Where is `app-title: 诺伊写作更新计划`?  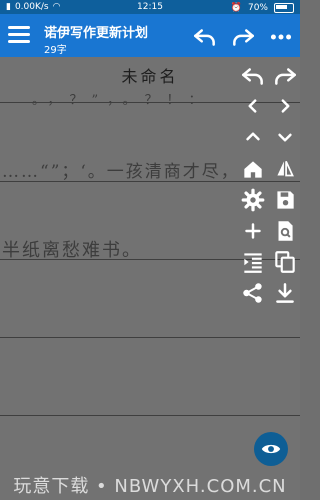 app-title: 诺伊写作更新计划 is located at coordinates (96, 33).